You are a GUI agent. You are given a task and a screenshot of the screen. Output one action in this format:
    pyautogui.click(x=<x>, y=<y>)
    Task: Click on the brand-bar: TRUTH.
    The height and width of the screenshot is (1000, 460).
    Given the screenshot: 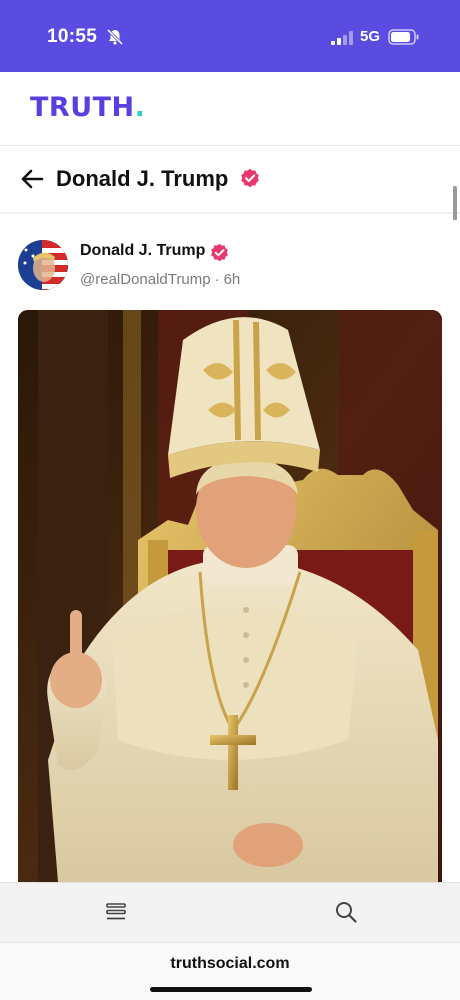 What is the action you would take?
    pyautogui.click(x=230, y=109)
    